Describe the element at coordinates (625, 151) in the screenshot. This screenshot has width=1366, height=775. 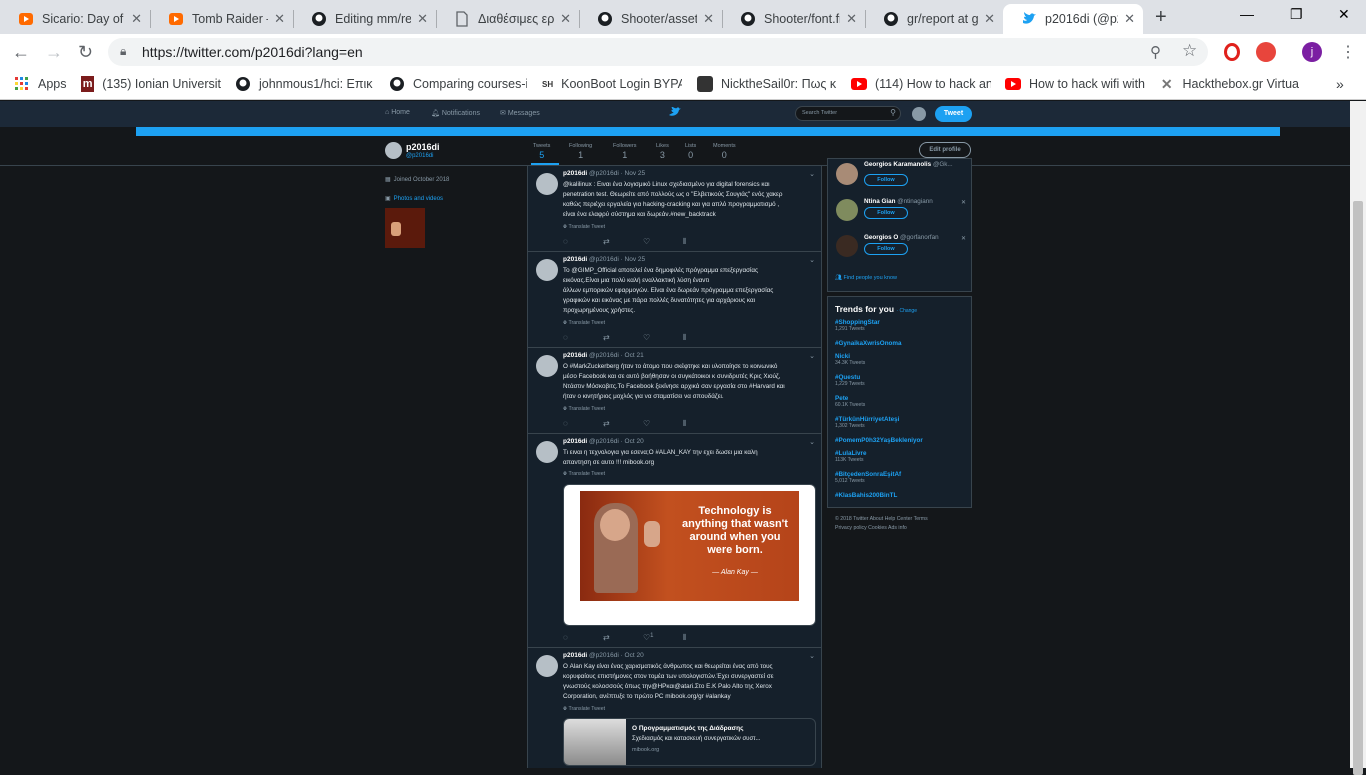
I see `stat-followers: Followers 1` at that location.